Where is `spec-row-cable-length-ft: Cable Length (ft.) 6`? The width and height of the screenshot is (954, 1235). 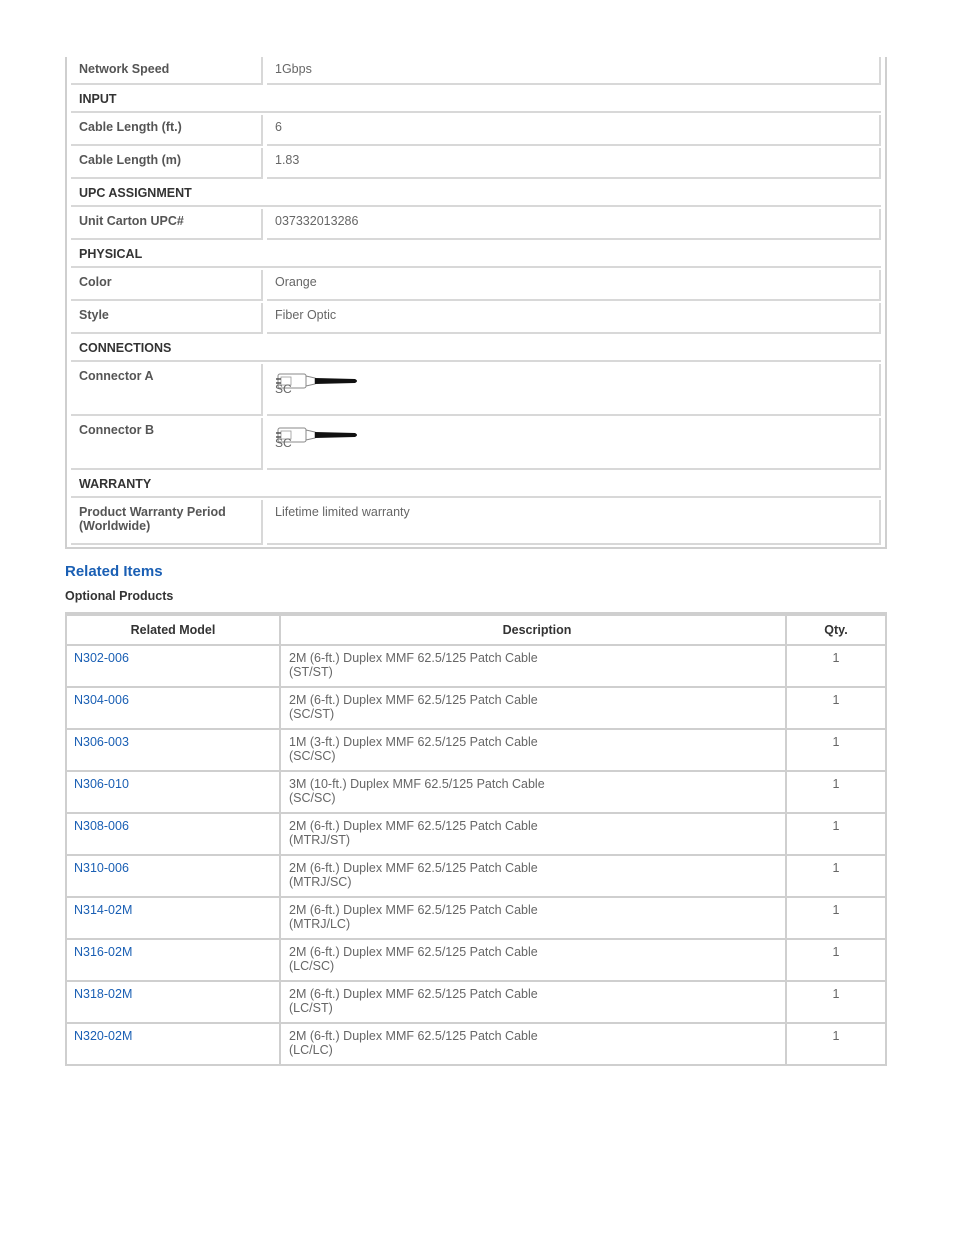
spec-row-cable-length-ft: Cable Length (ft.) 6 is located at coordinates (476, 130).